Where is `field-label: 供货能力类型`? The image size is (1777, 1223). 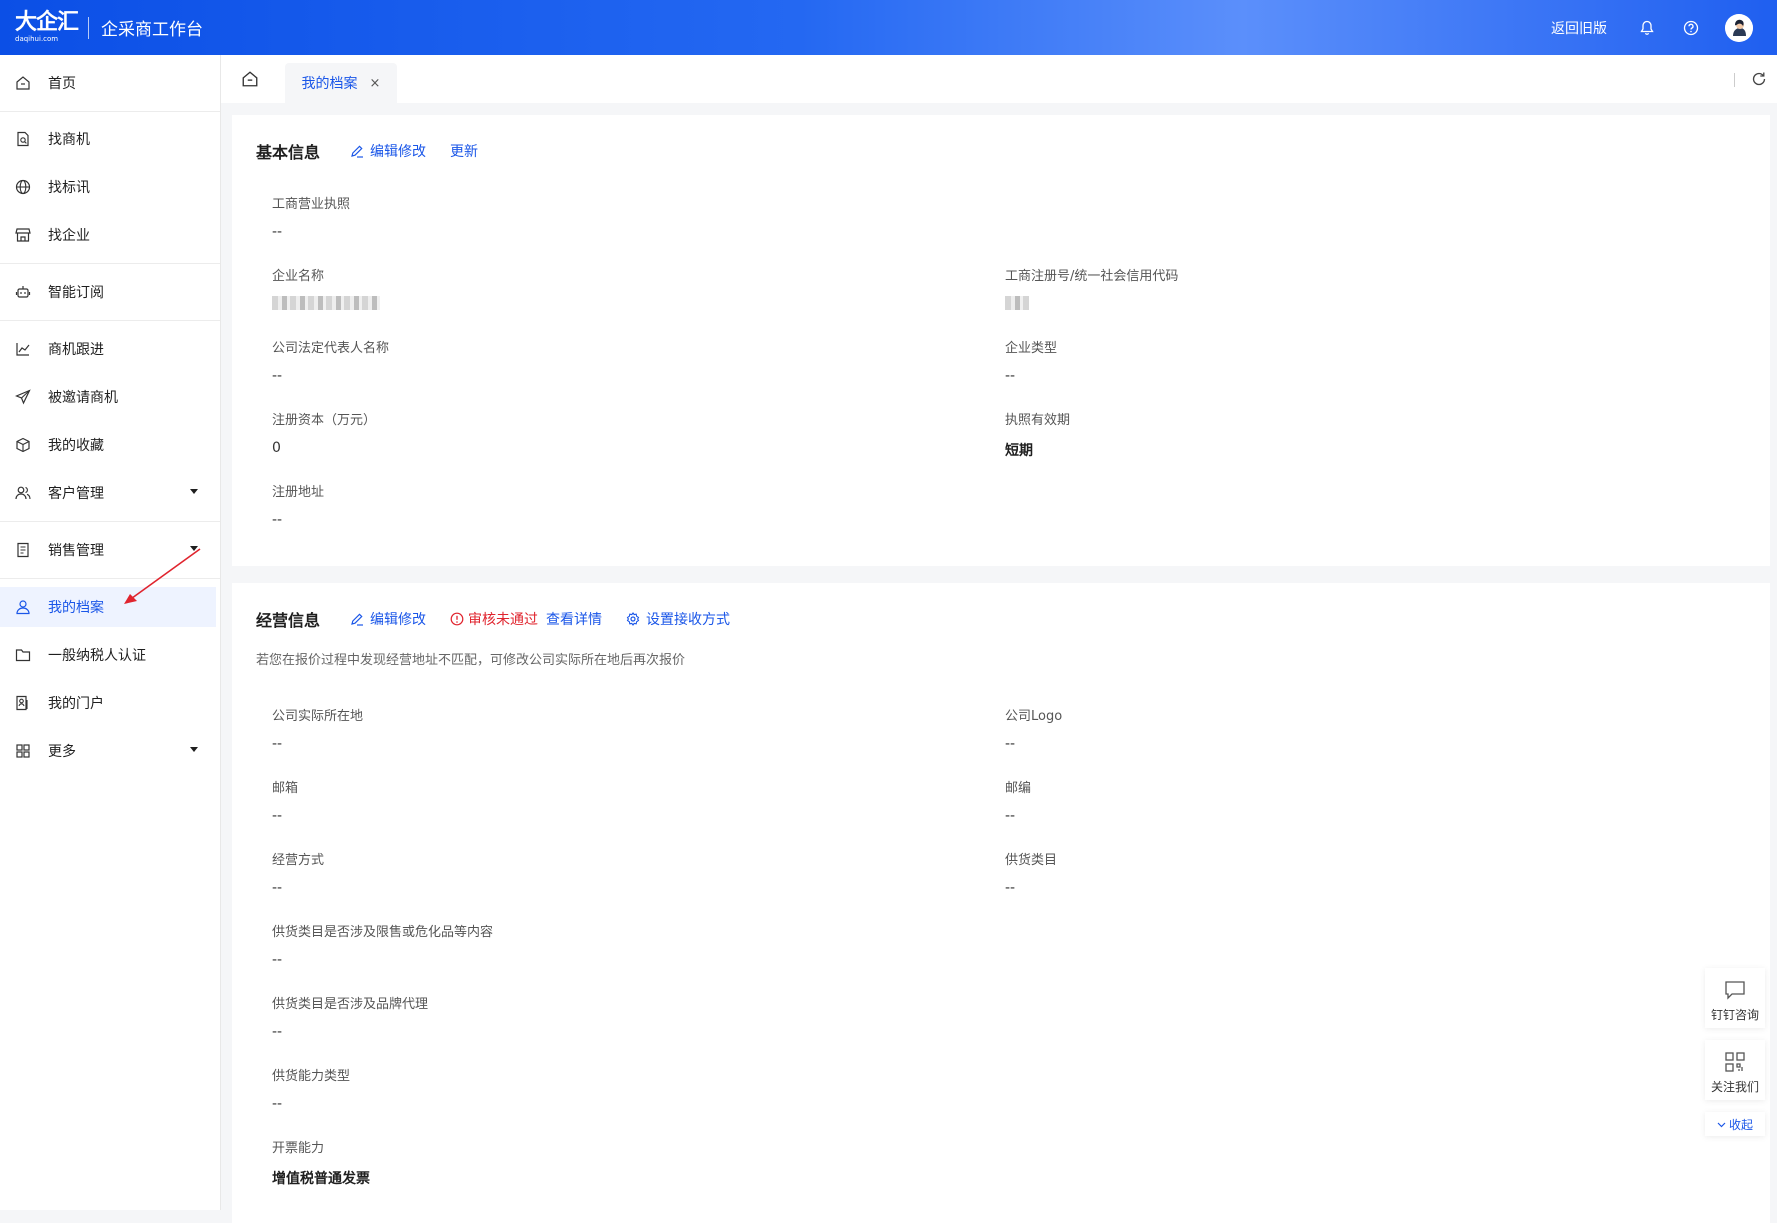 field-label: 供货能力类型 is located at coordinates (311, 1076).